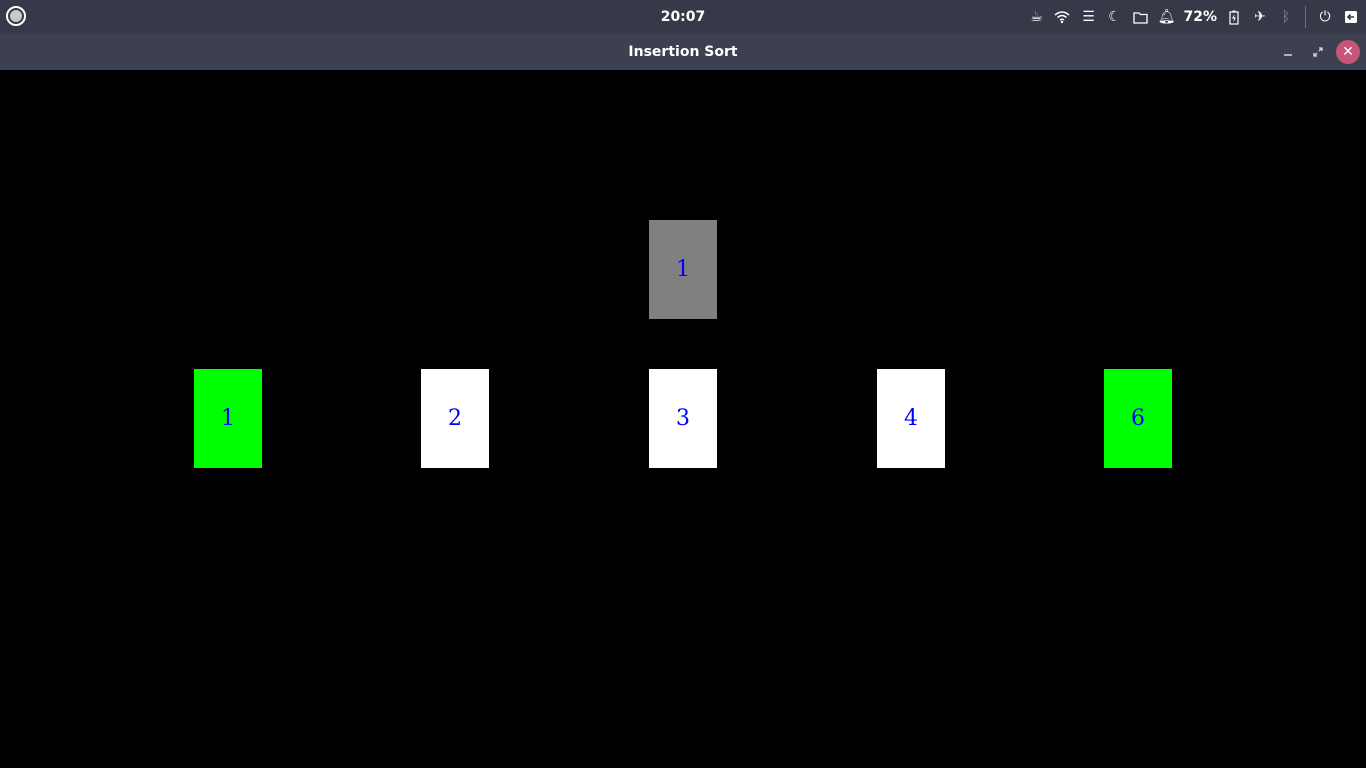 The image size is (1366, 768). What do you see at coordinates (1288, 52) in the screenshot?
I see `minimize-button` at bounding box center [1288, 52].